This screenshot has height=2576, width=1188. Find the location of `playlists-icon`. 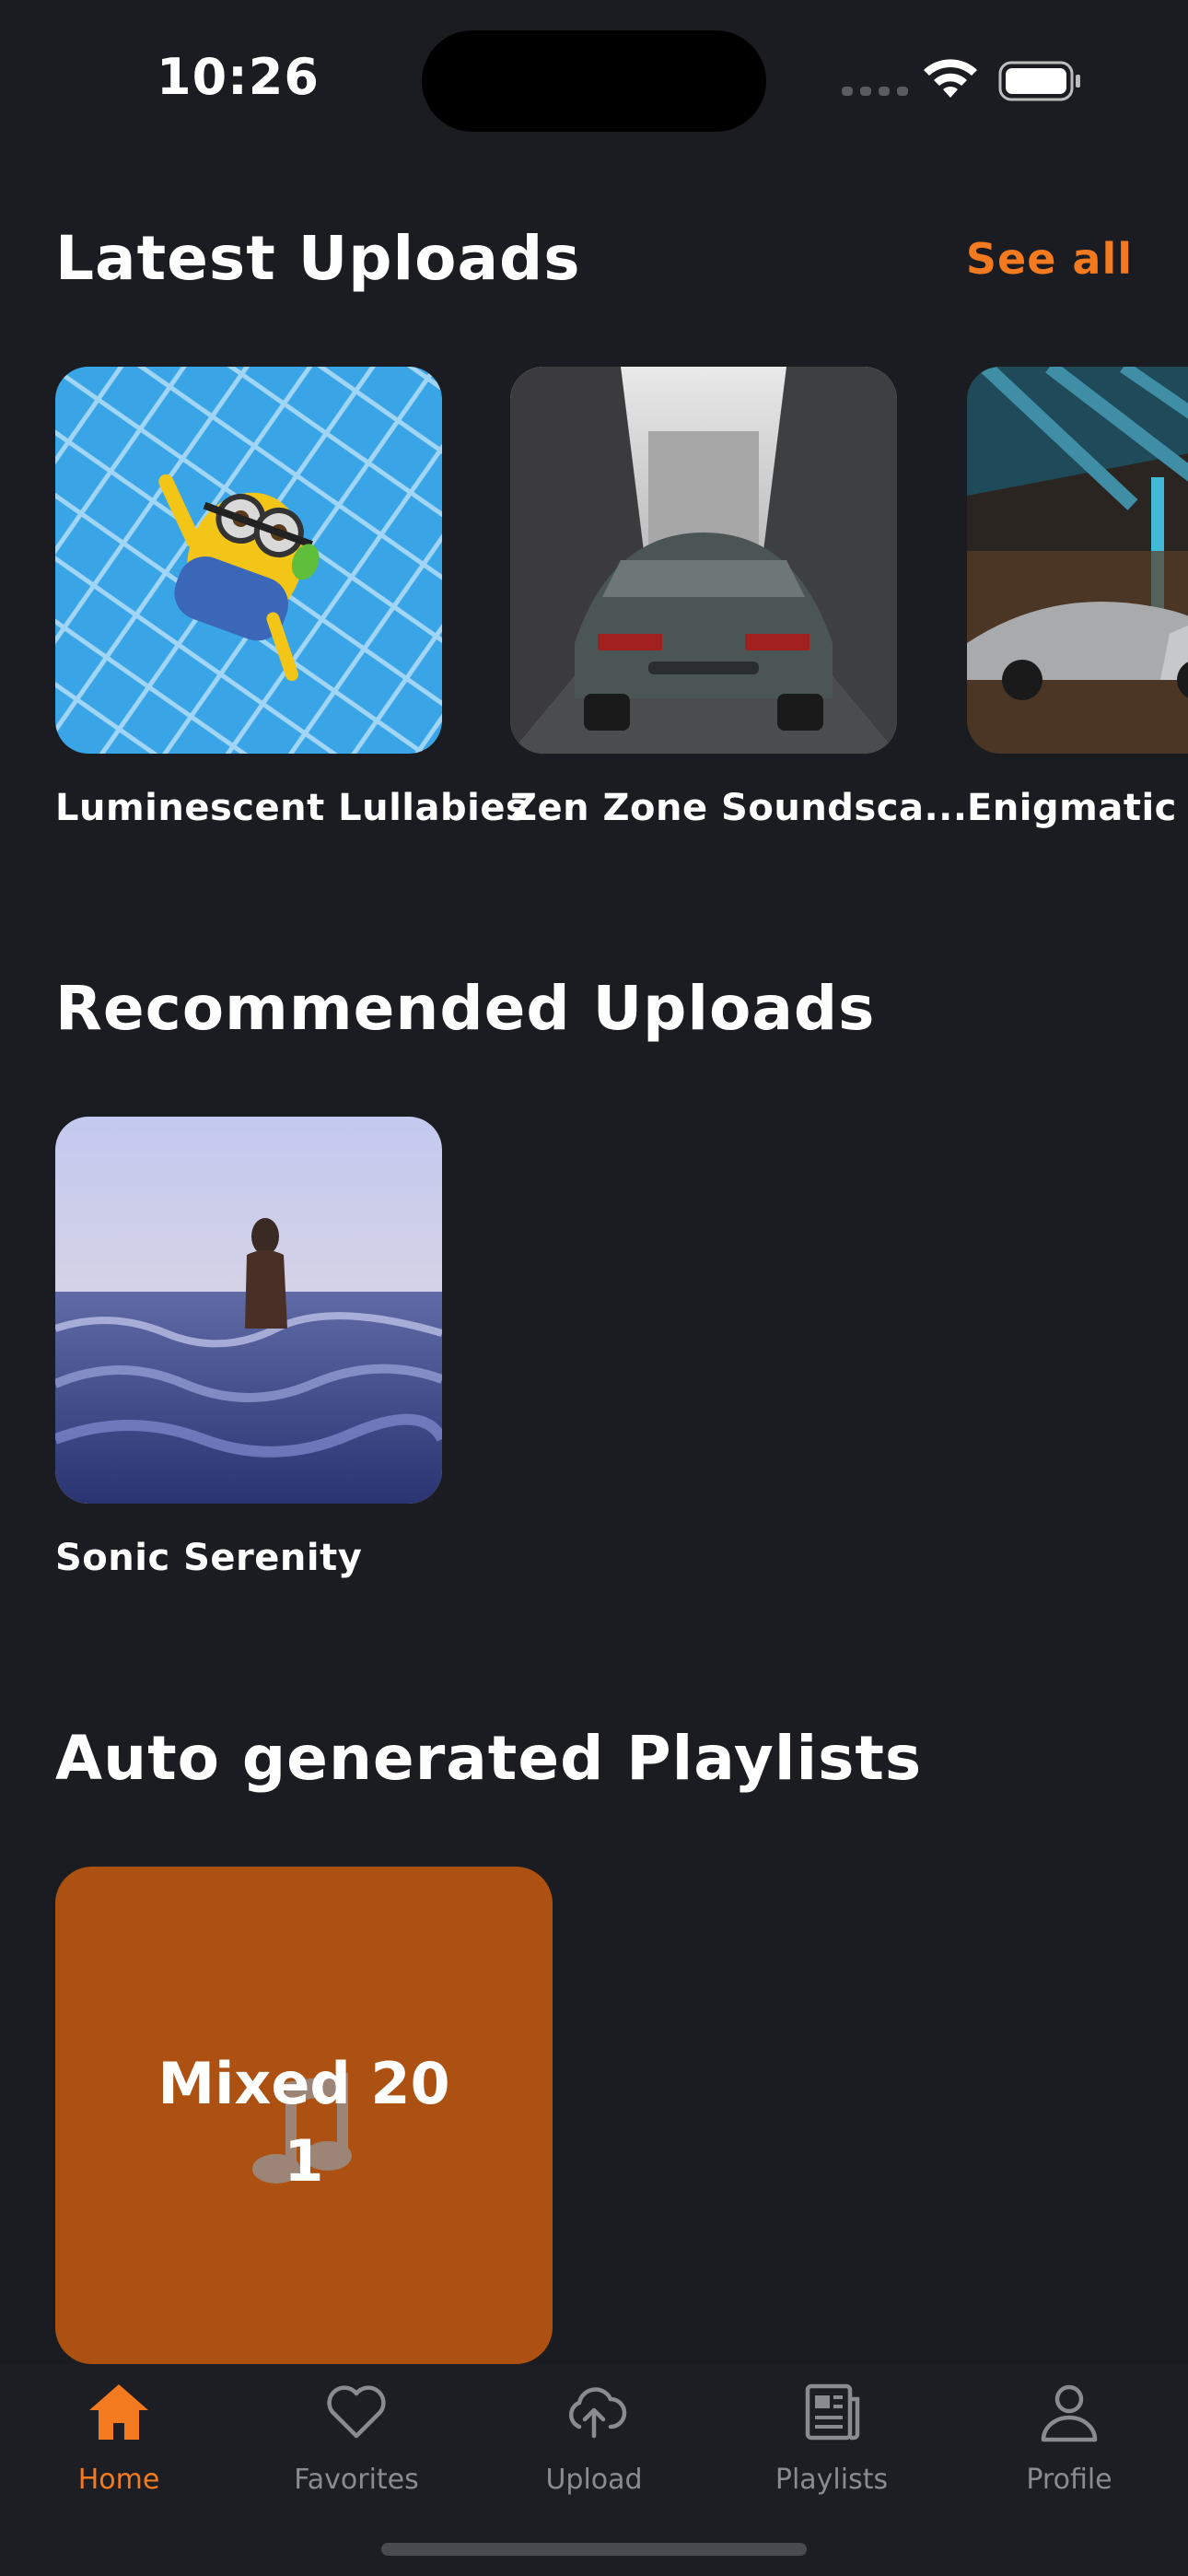

playlists-icon is located at coordinates (832, 2412).